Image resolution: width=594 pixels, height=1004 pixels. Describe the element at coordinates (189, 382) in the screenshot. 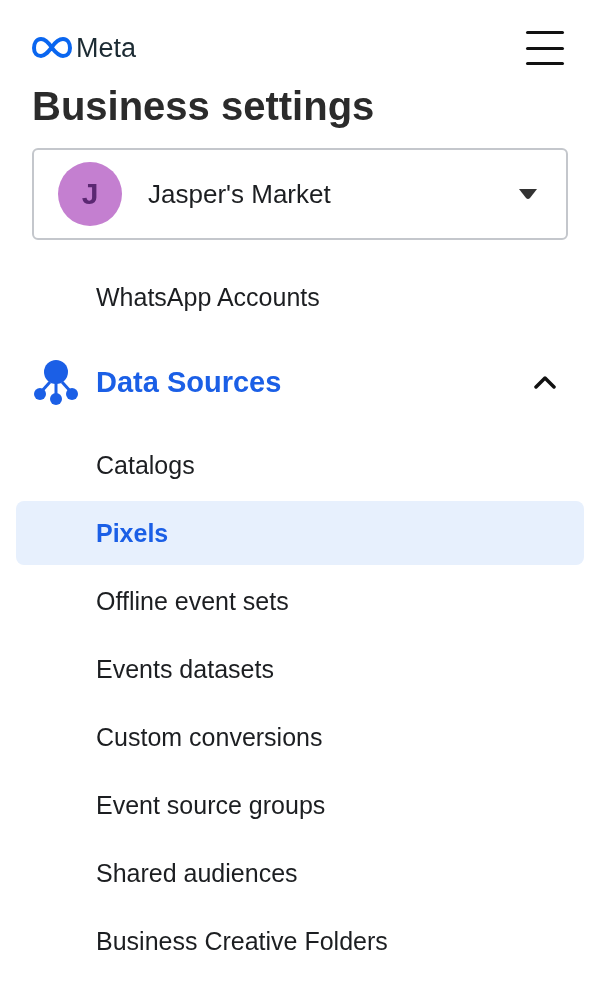

I see `section-label: Data Sources` at that location.